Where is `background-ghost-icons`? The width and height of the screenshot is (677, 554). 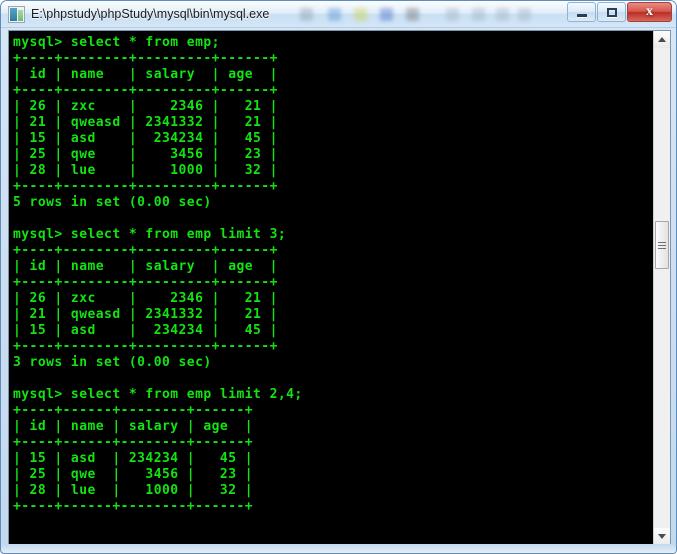
background-ghost-icons is located at coordinates (421, 15).